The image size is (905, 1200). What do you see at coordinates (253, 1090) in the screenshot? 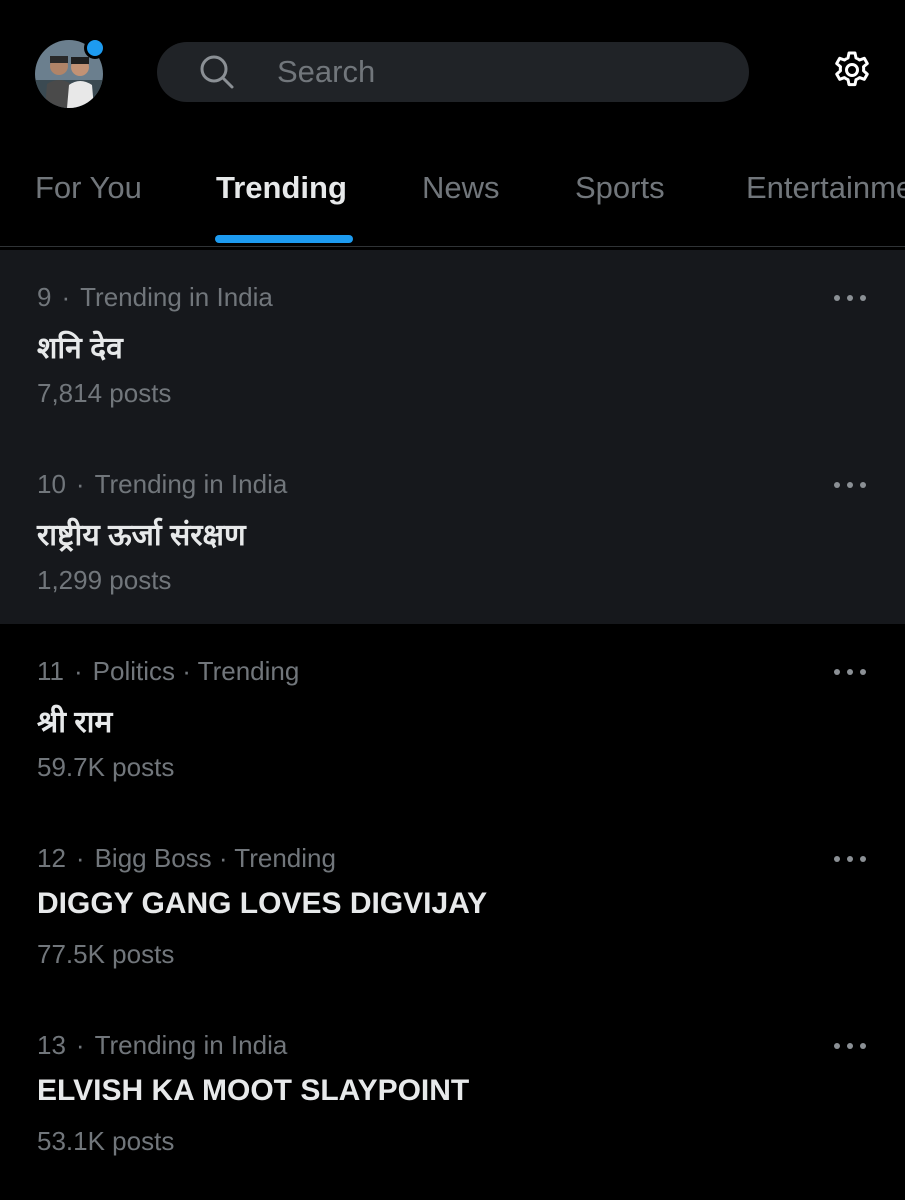
I see `trend-title: ELVISH KA MOOT SLAYPOINT` at bounding box center [253, 1090].